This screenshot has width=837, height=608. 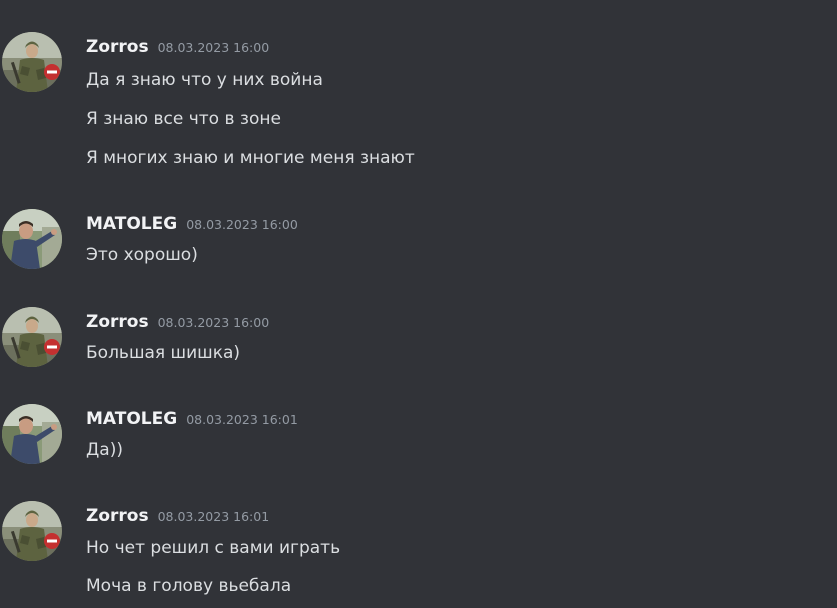 What do you see at coordinates (104, 450) in the screenshot?
I see `message-text: Да))` at bounding box center [104, 450].